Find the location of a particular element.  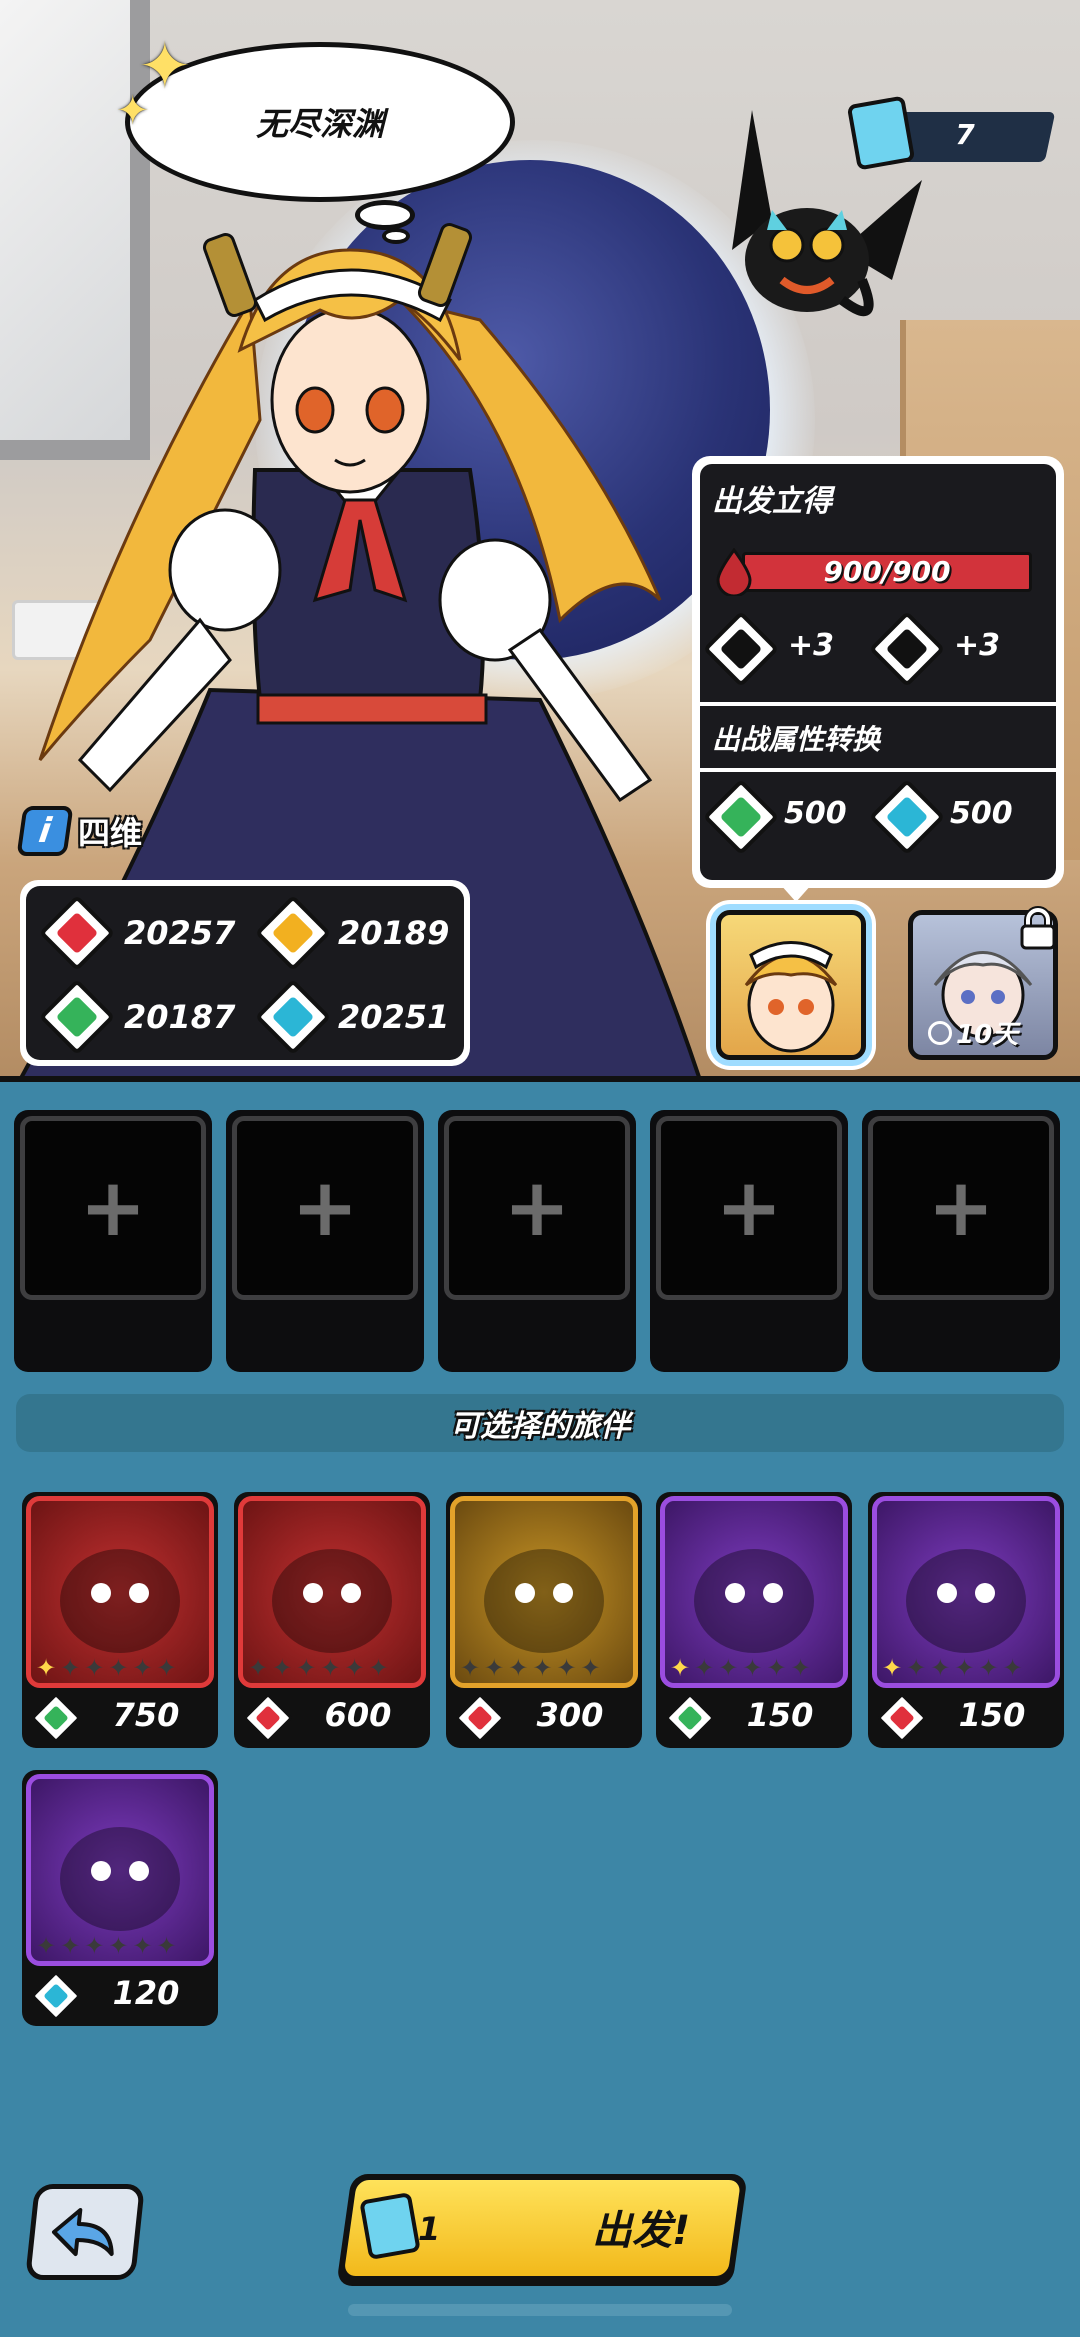

companion-card-wolf-beast: ✦ ✦ ✦ ✦ ✦ ✦ 150 is located at coordinates (966, 1620).